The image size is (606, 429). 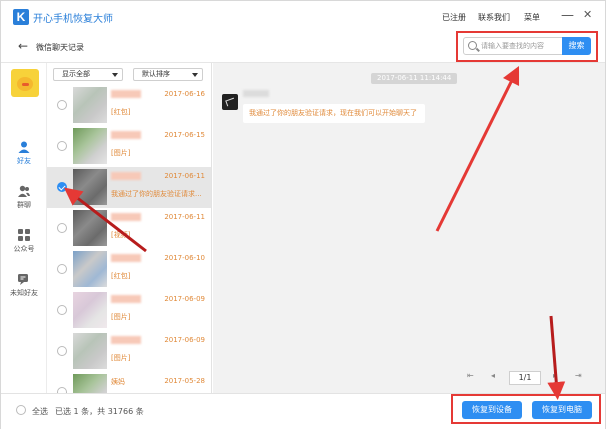 What do you see at coordinates (24, 241) in the screenshot?
I see `rail-item-official-accounts: 公众号` at bounding box center [24, 241].